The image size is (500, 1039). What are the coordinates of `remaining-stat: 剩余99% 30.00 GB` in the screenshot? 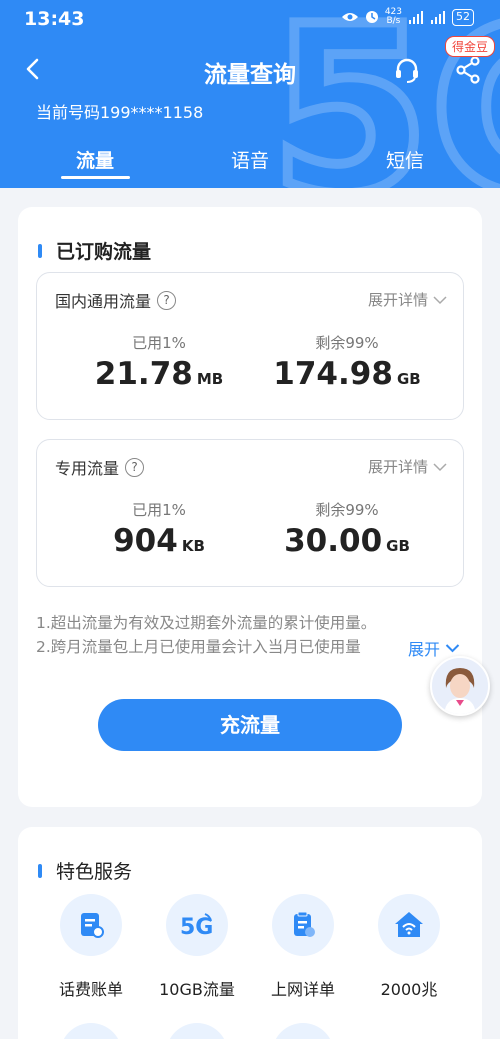 It's located at (347, 530).